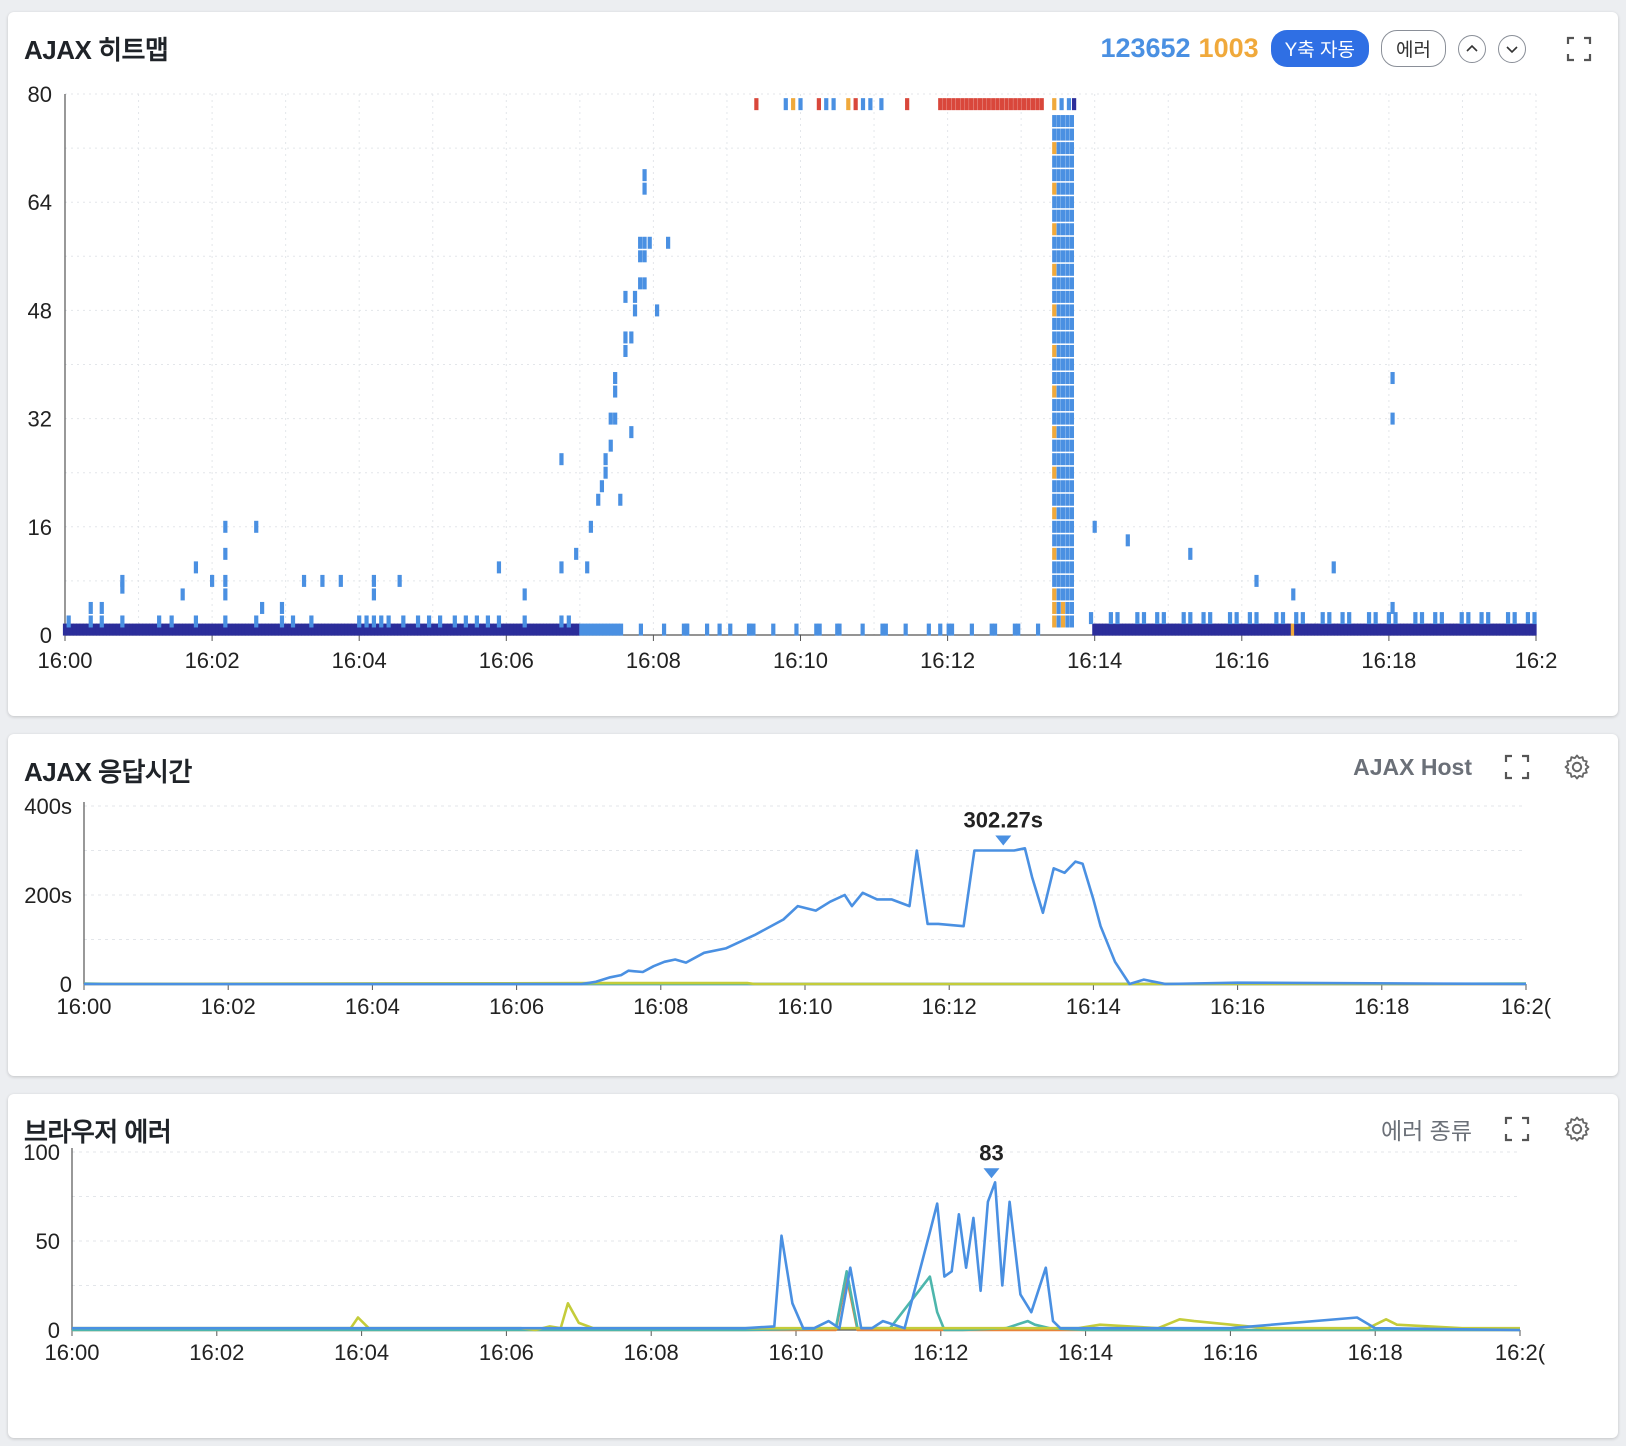 This screenshot has height=1446, width=1626. Describe the element at coordinates (48, 1241) in the screenshot. I see `error-y-tick-label: 50` at that location.